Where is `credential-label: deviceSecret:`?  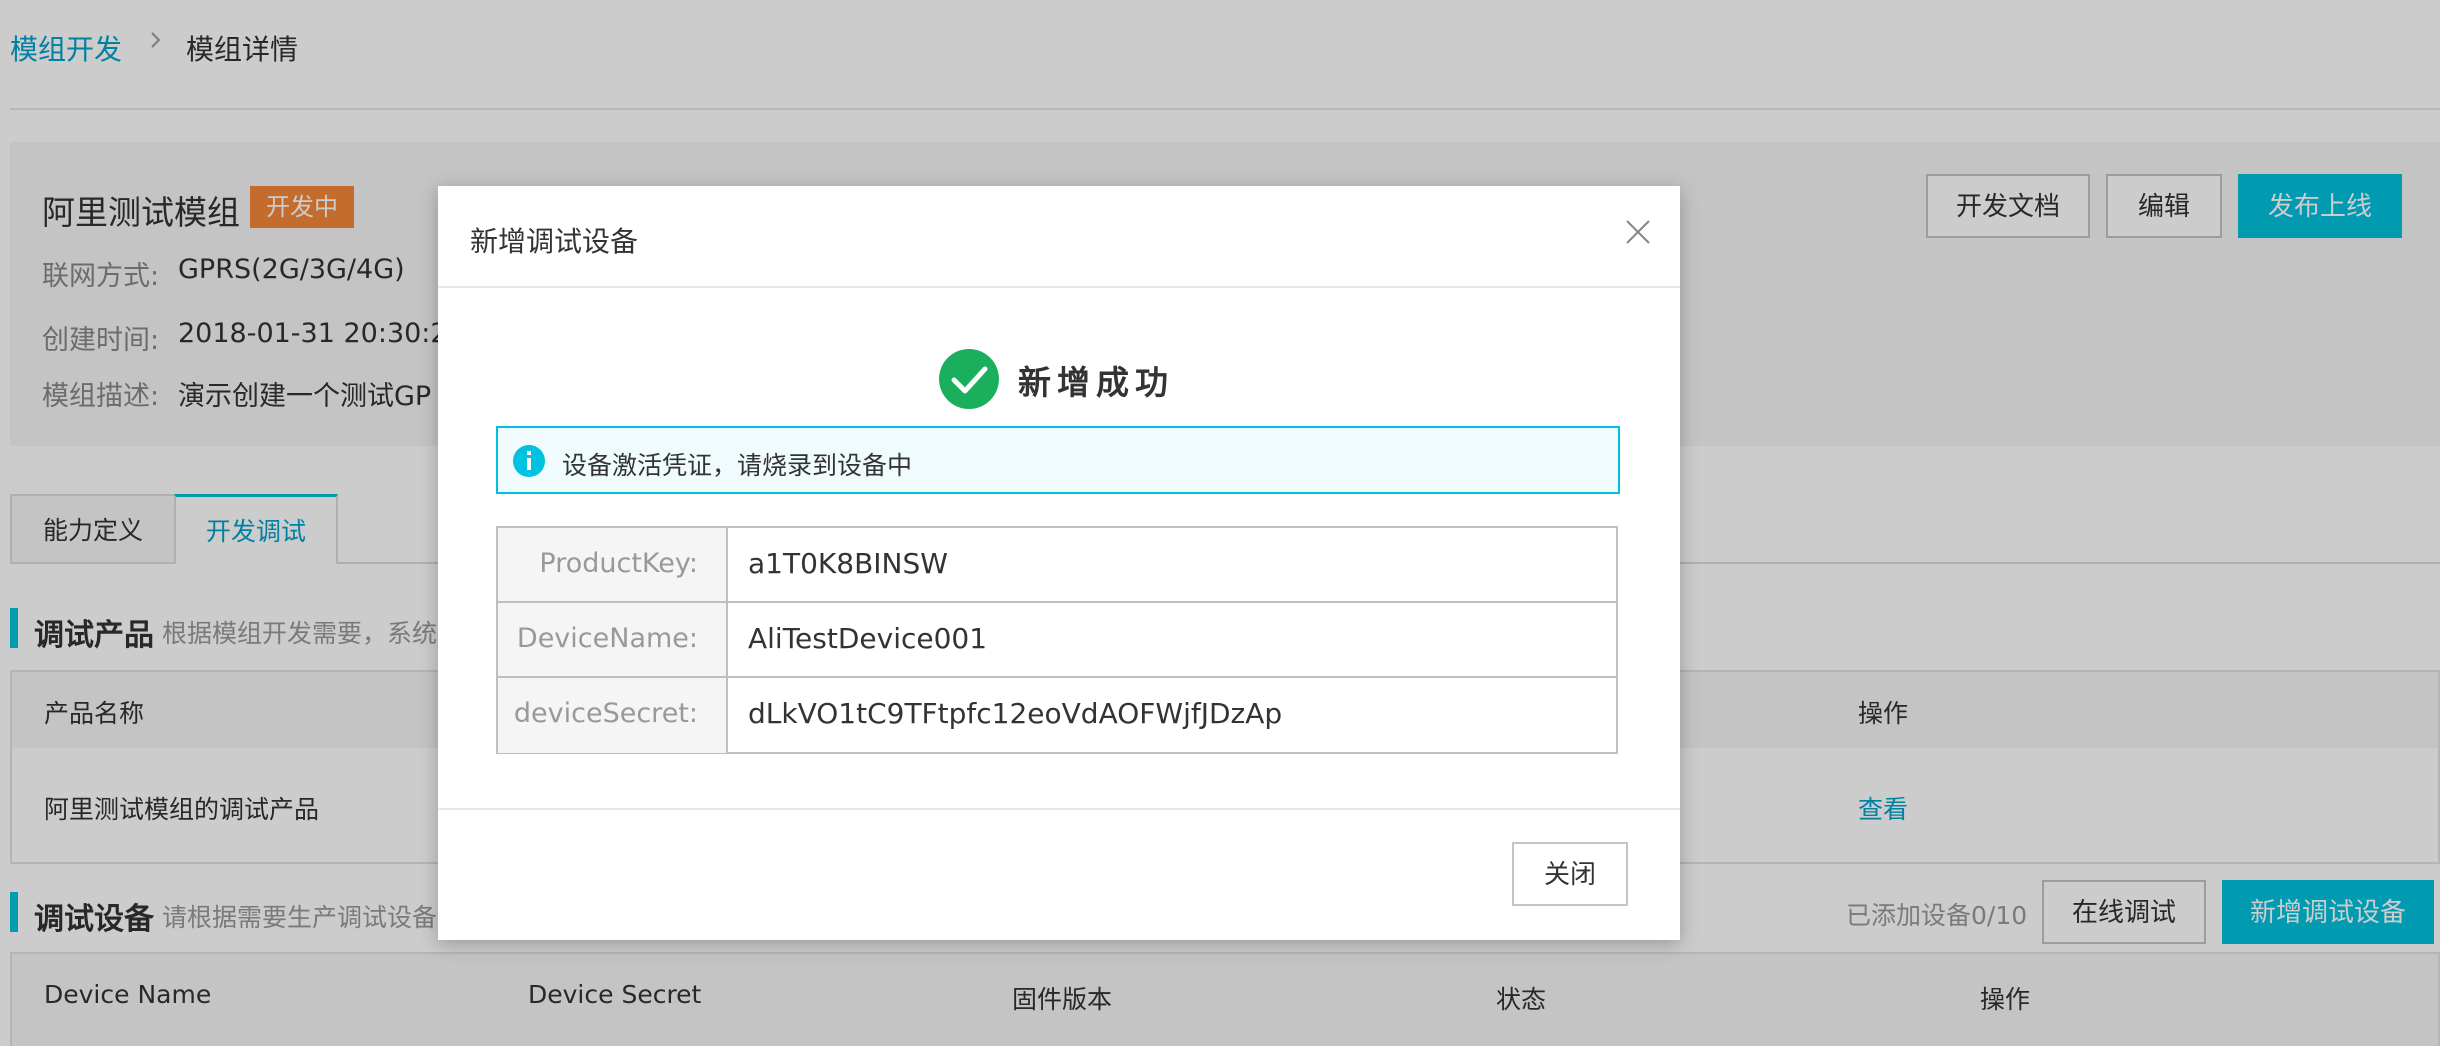 credential-label: deviceSecret: is located at coordinates (613, 715).